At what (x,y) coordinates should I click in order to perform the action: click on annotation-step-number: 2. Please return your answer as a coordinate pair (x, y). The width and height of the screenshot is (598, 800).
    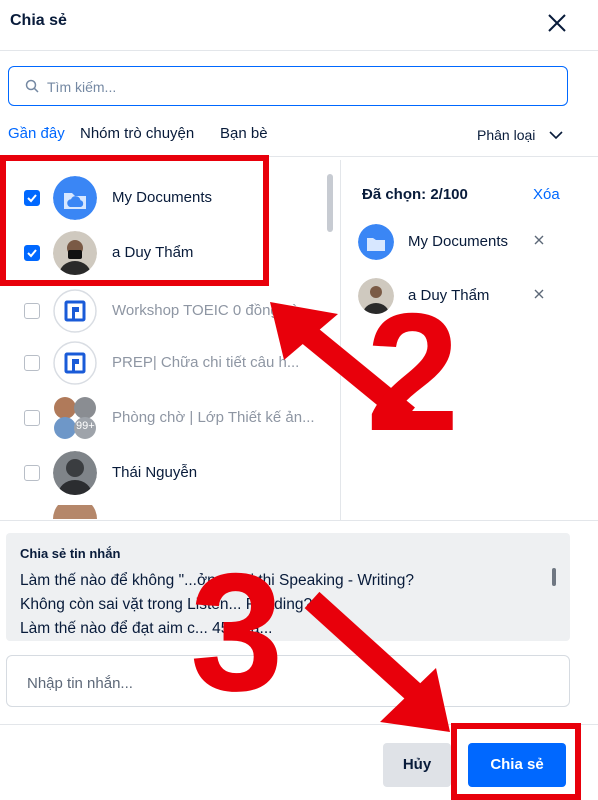
    Looking at the image, I should click on (413, 372).